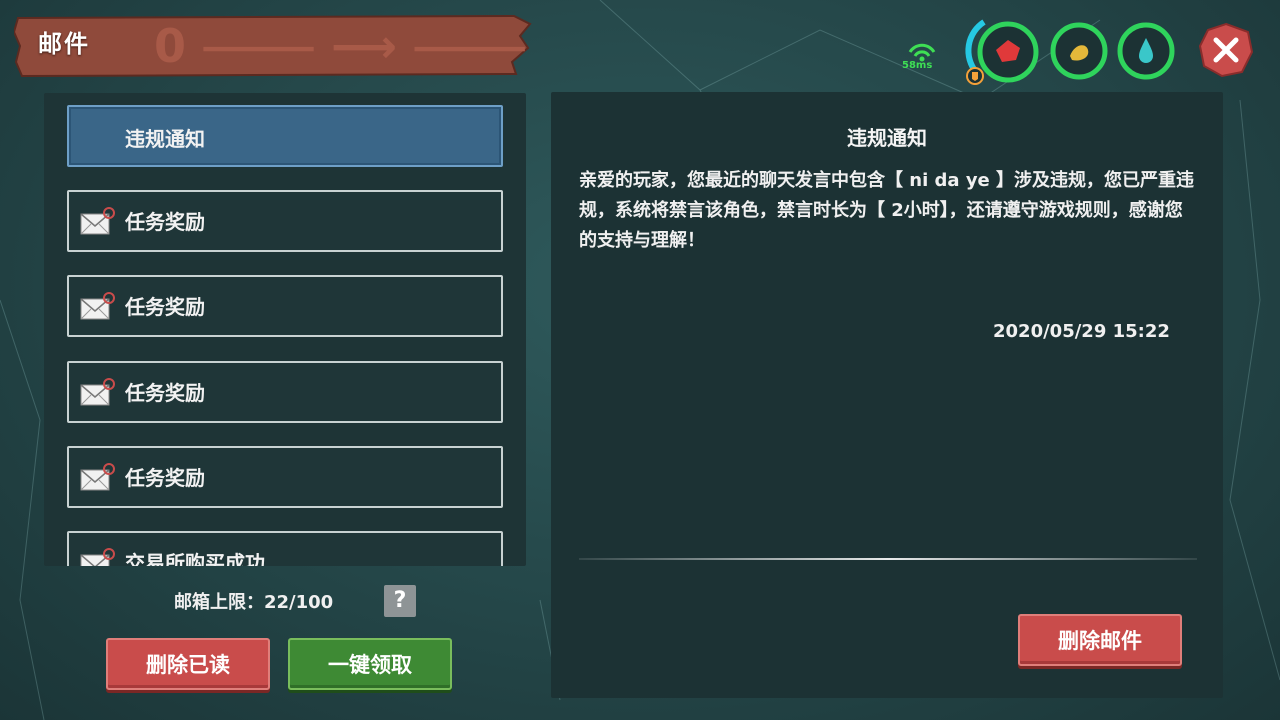 The width and height of the screenshot is (1280, 720). Describe the element at coordinates (1100, 640) in the screenshot. I see `delete-mail-button: 删除邮件` at that location.